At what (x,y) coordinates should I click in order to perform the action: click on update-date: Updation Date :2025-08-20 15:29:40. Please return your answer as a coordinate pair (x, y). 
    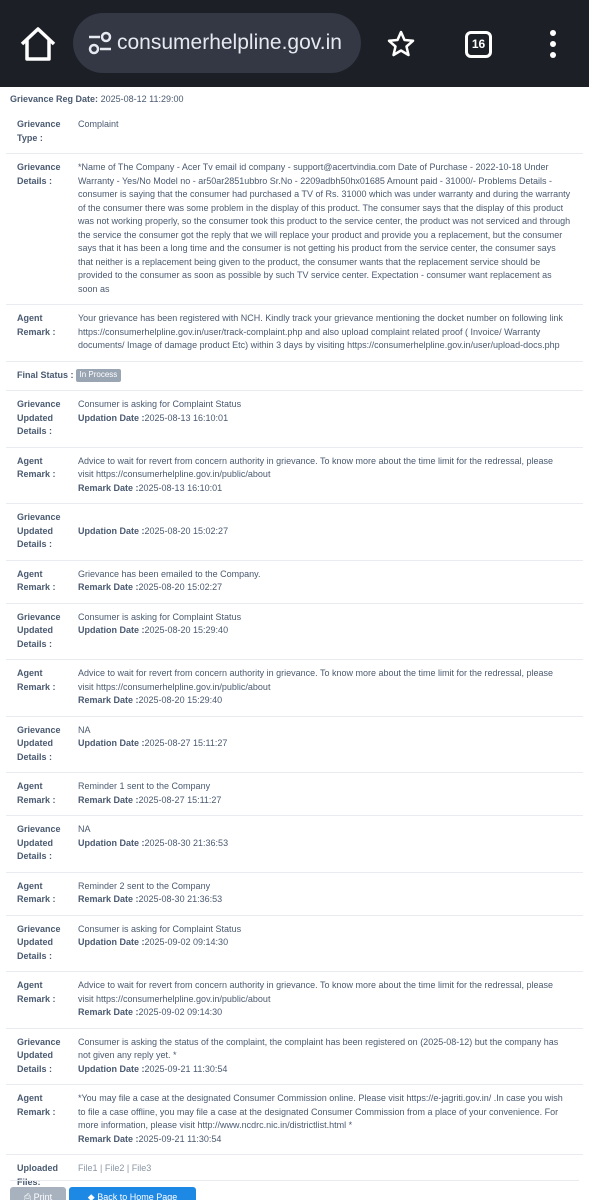
    Looking at the image, I should click on (324, 631).